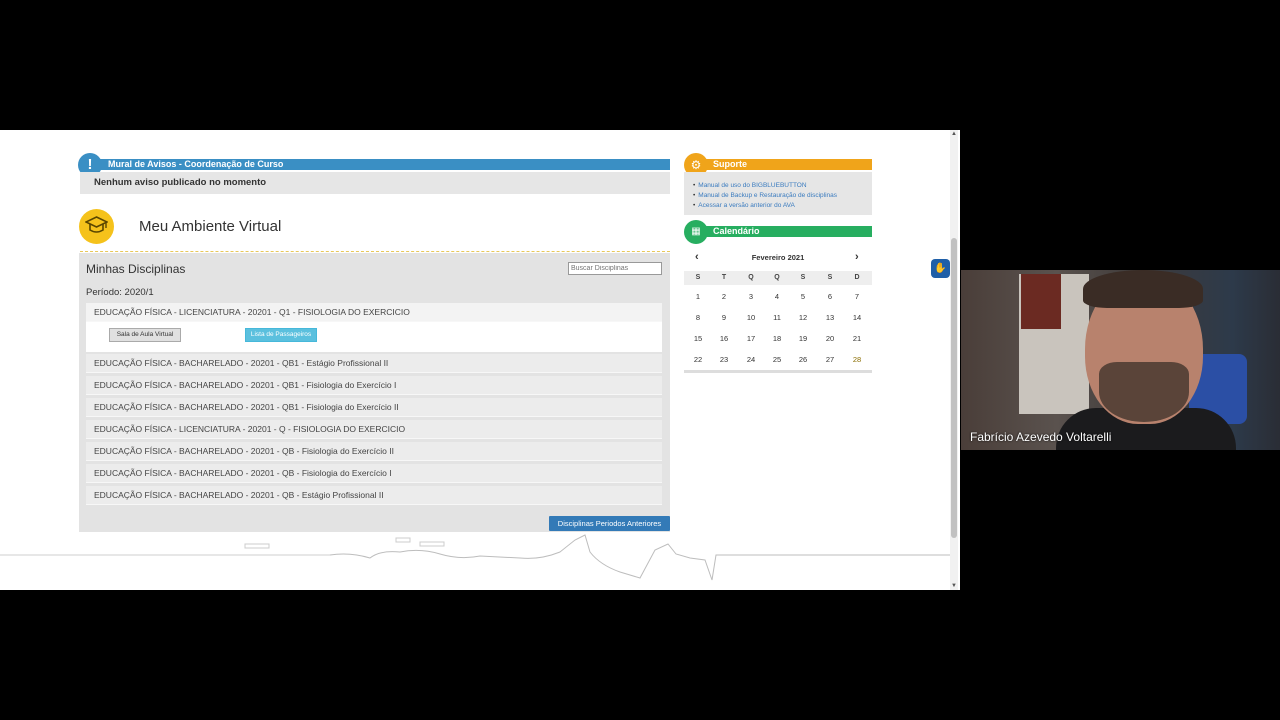  I want to click on calendar-day: 14, so click(857, 317).